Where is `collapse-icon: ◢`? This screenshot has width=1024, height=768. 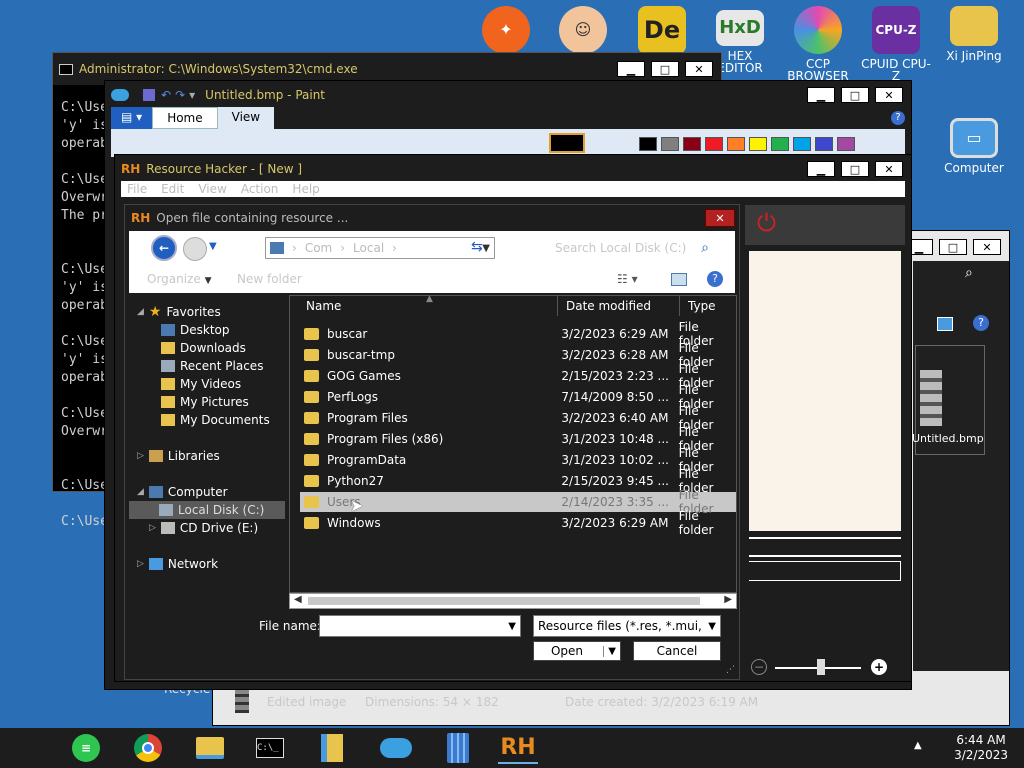
collapse-icon: ◢ is located at coordinates (140, 312).